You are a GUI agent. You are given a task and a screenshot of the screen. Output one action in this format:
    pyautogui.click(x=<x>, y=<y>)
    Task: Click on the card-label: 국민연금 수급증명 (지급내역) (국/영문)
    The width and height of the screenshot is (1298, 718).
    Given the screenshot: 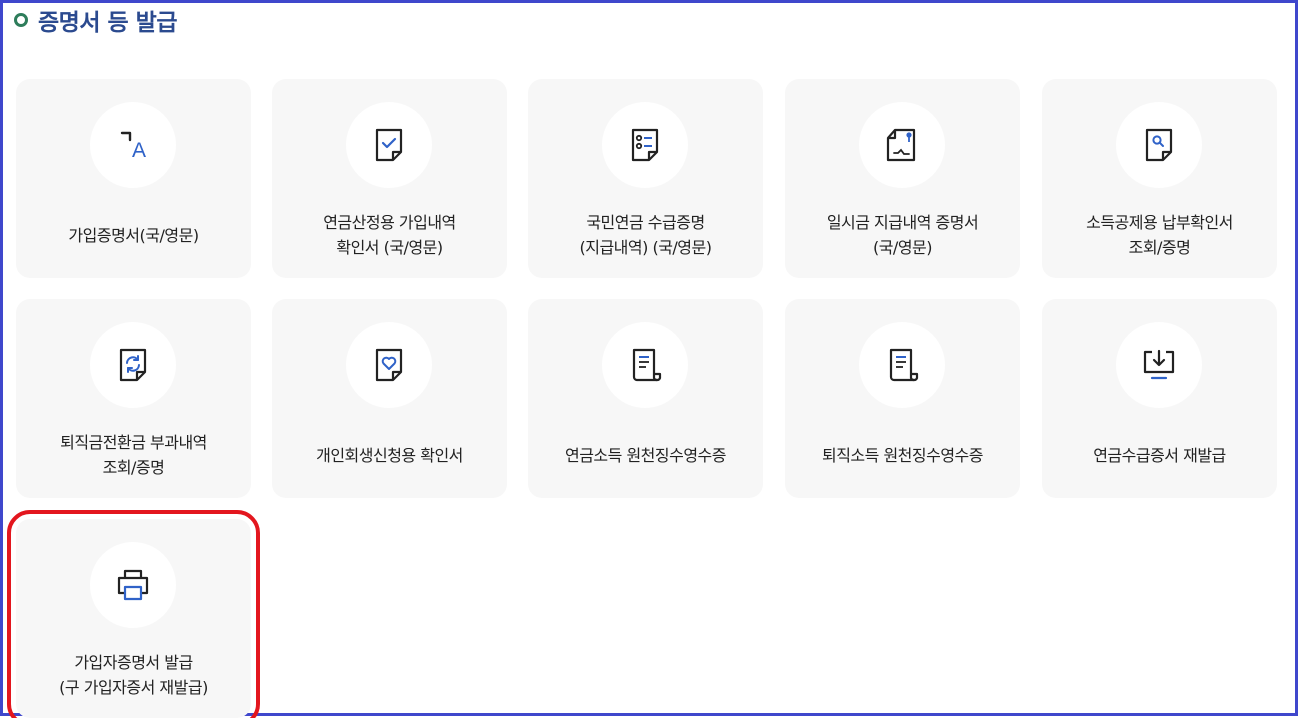 What is the action you would take?
    pyautogui.click(x=646, y=235)
    